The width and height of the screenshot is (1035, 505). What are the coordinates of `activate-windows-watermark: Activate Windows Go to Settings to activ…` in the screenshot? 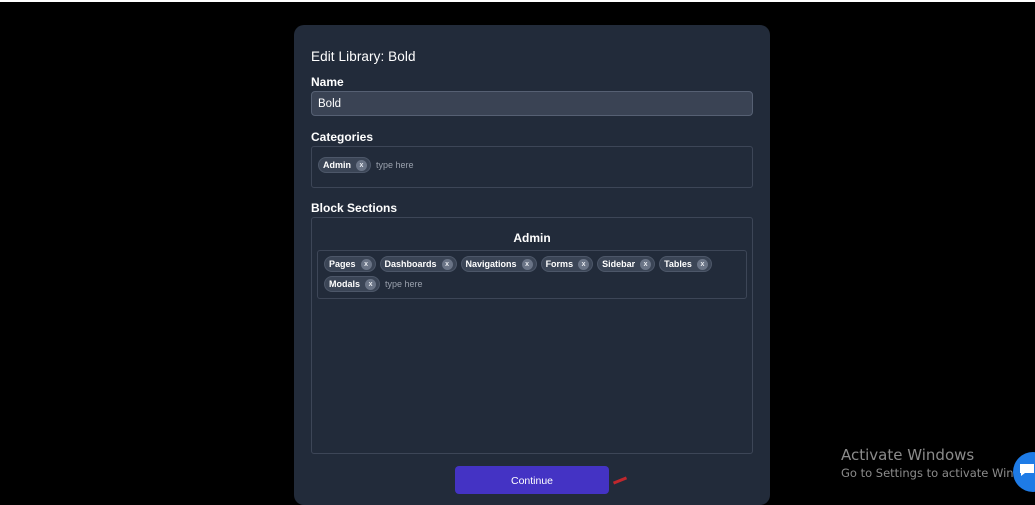 It's located at (938, 463).